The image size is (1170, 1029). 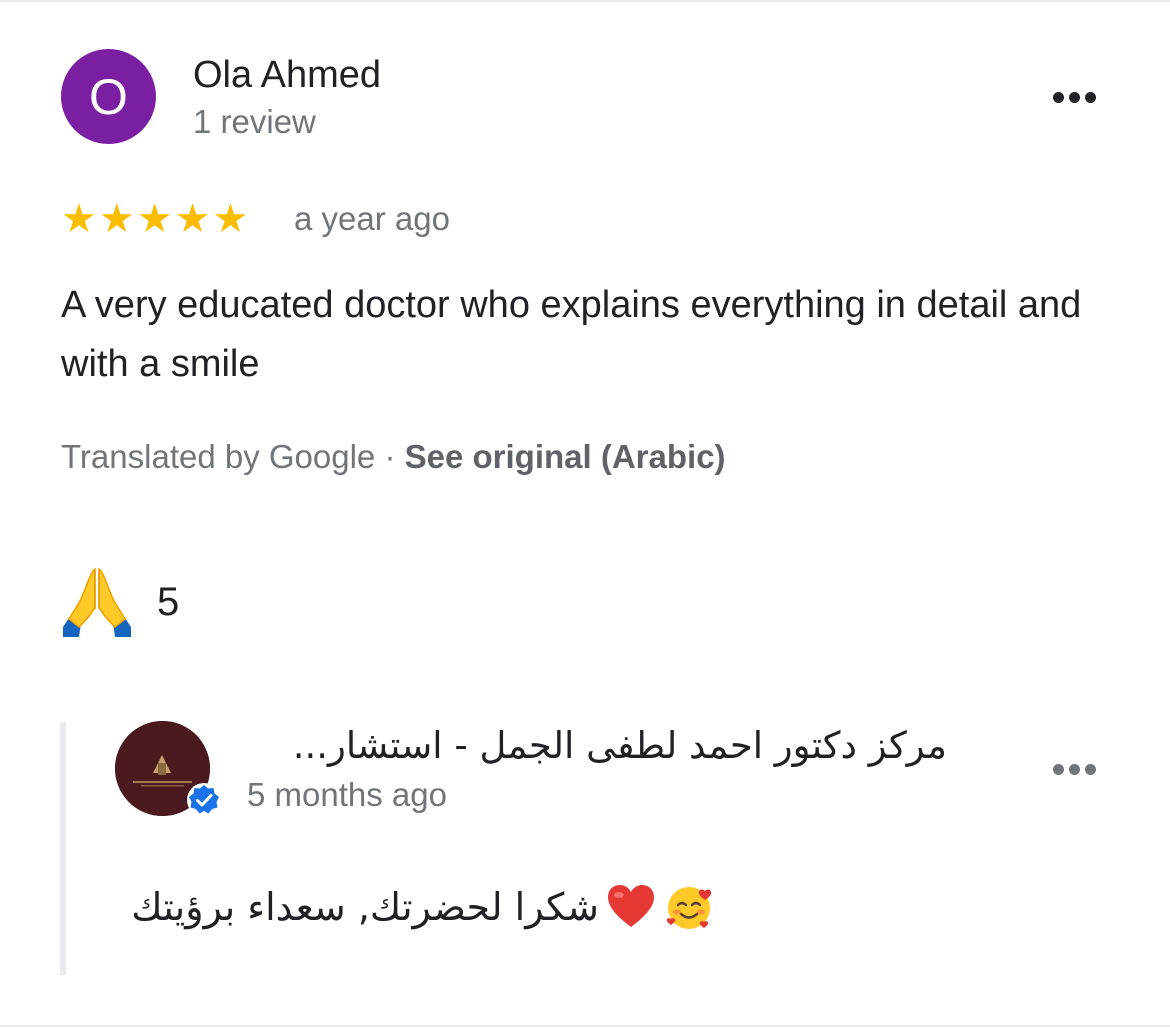 I want to click on top-divider, so click(x=585, y=1).